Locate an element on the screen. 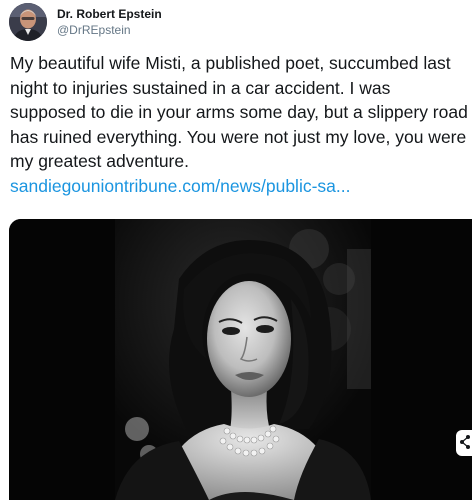 Image resolution: width=472 pixels, height=500 pixels. share-button is located at coordinates (464, 443).